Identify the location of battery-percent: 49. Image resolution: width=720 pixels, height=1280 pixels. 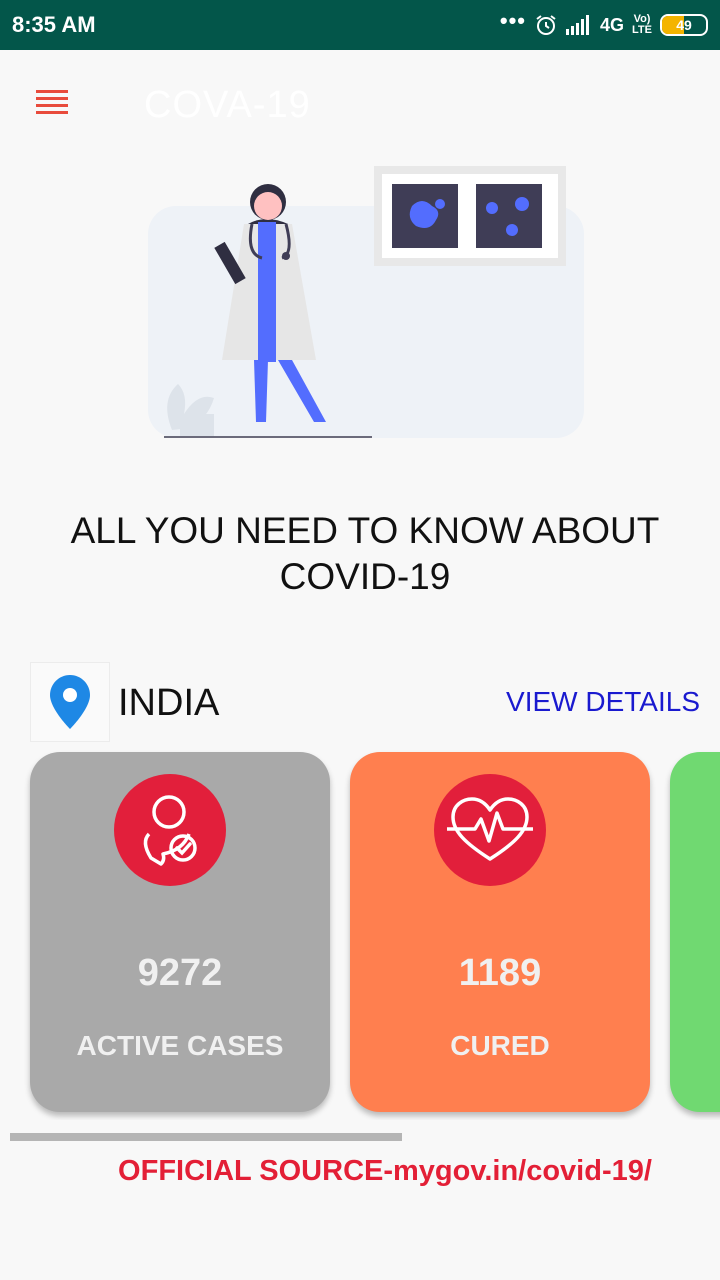
(684, 25).